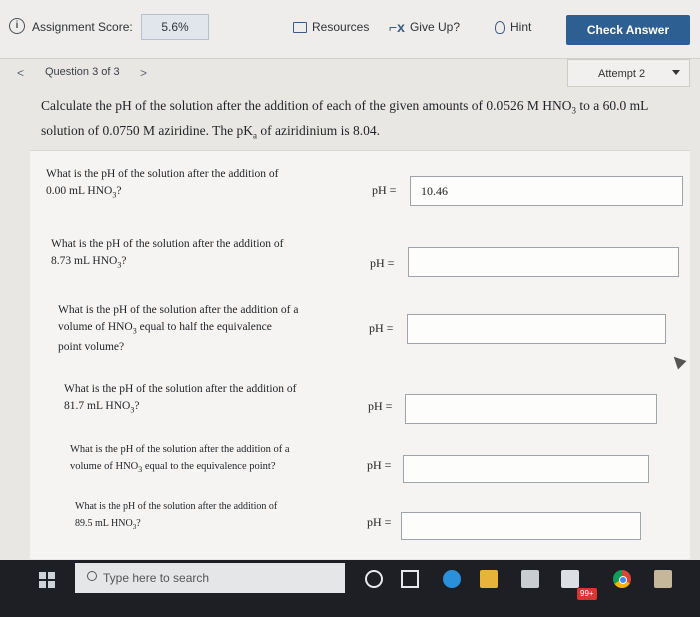 The width and height of the screenshot is (700, 617). I want to click on check-answer-button: Check Answer, so click(628, 30).